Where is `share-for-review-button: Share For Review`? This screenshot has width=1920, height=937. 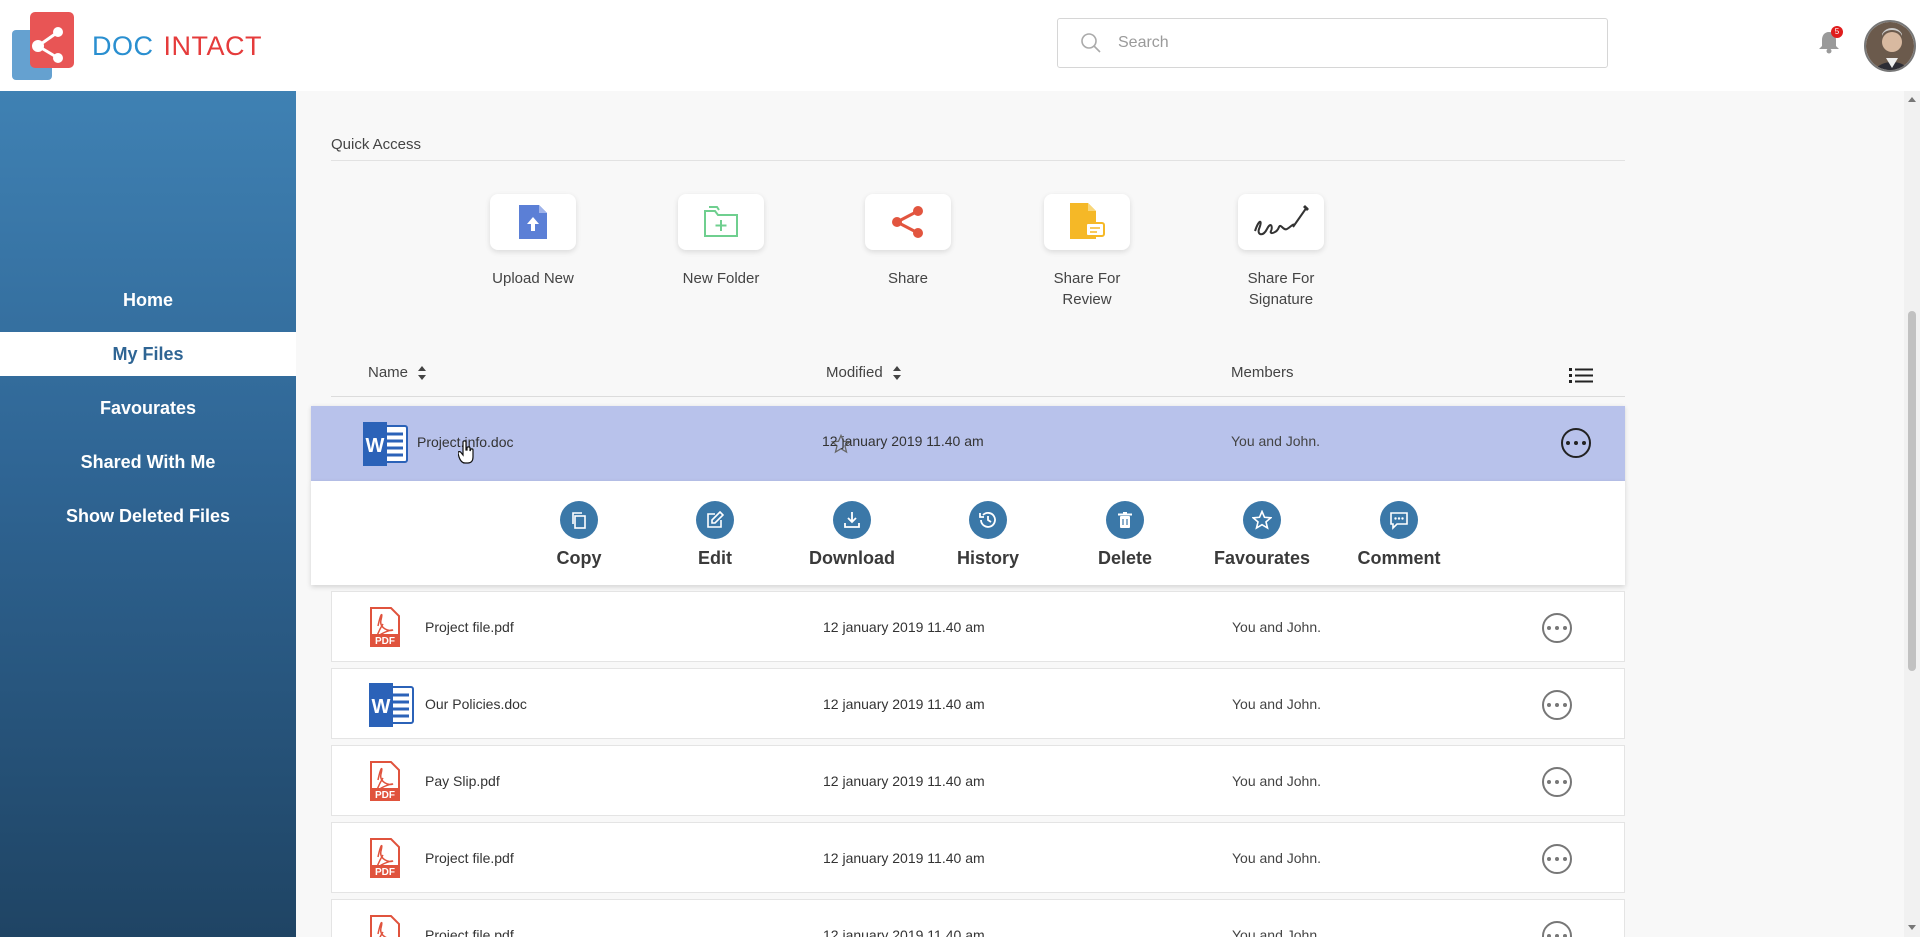 share-for-review-button: Share For Review is located at coordinates (1087, 252).